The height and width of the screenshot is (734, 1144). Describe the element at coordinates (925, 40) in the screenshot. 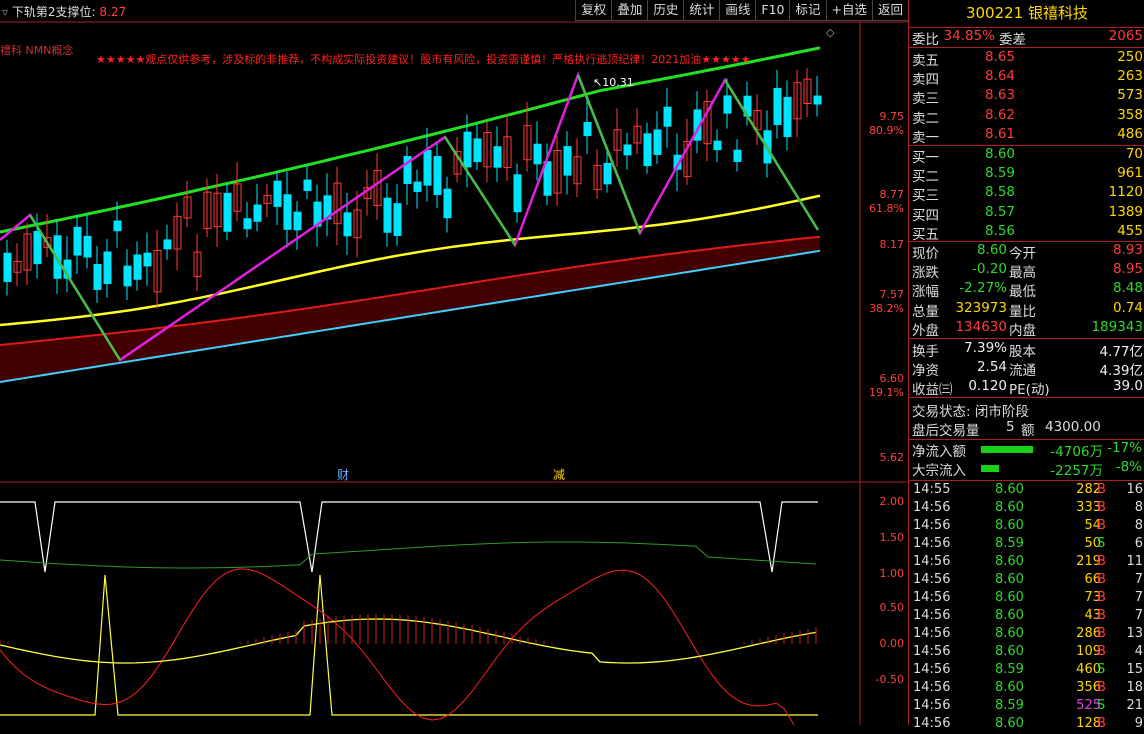

I see `order-ratio-label: 委比` at that location.